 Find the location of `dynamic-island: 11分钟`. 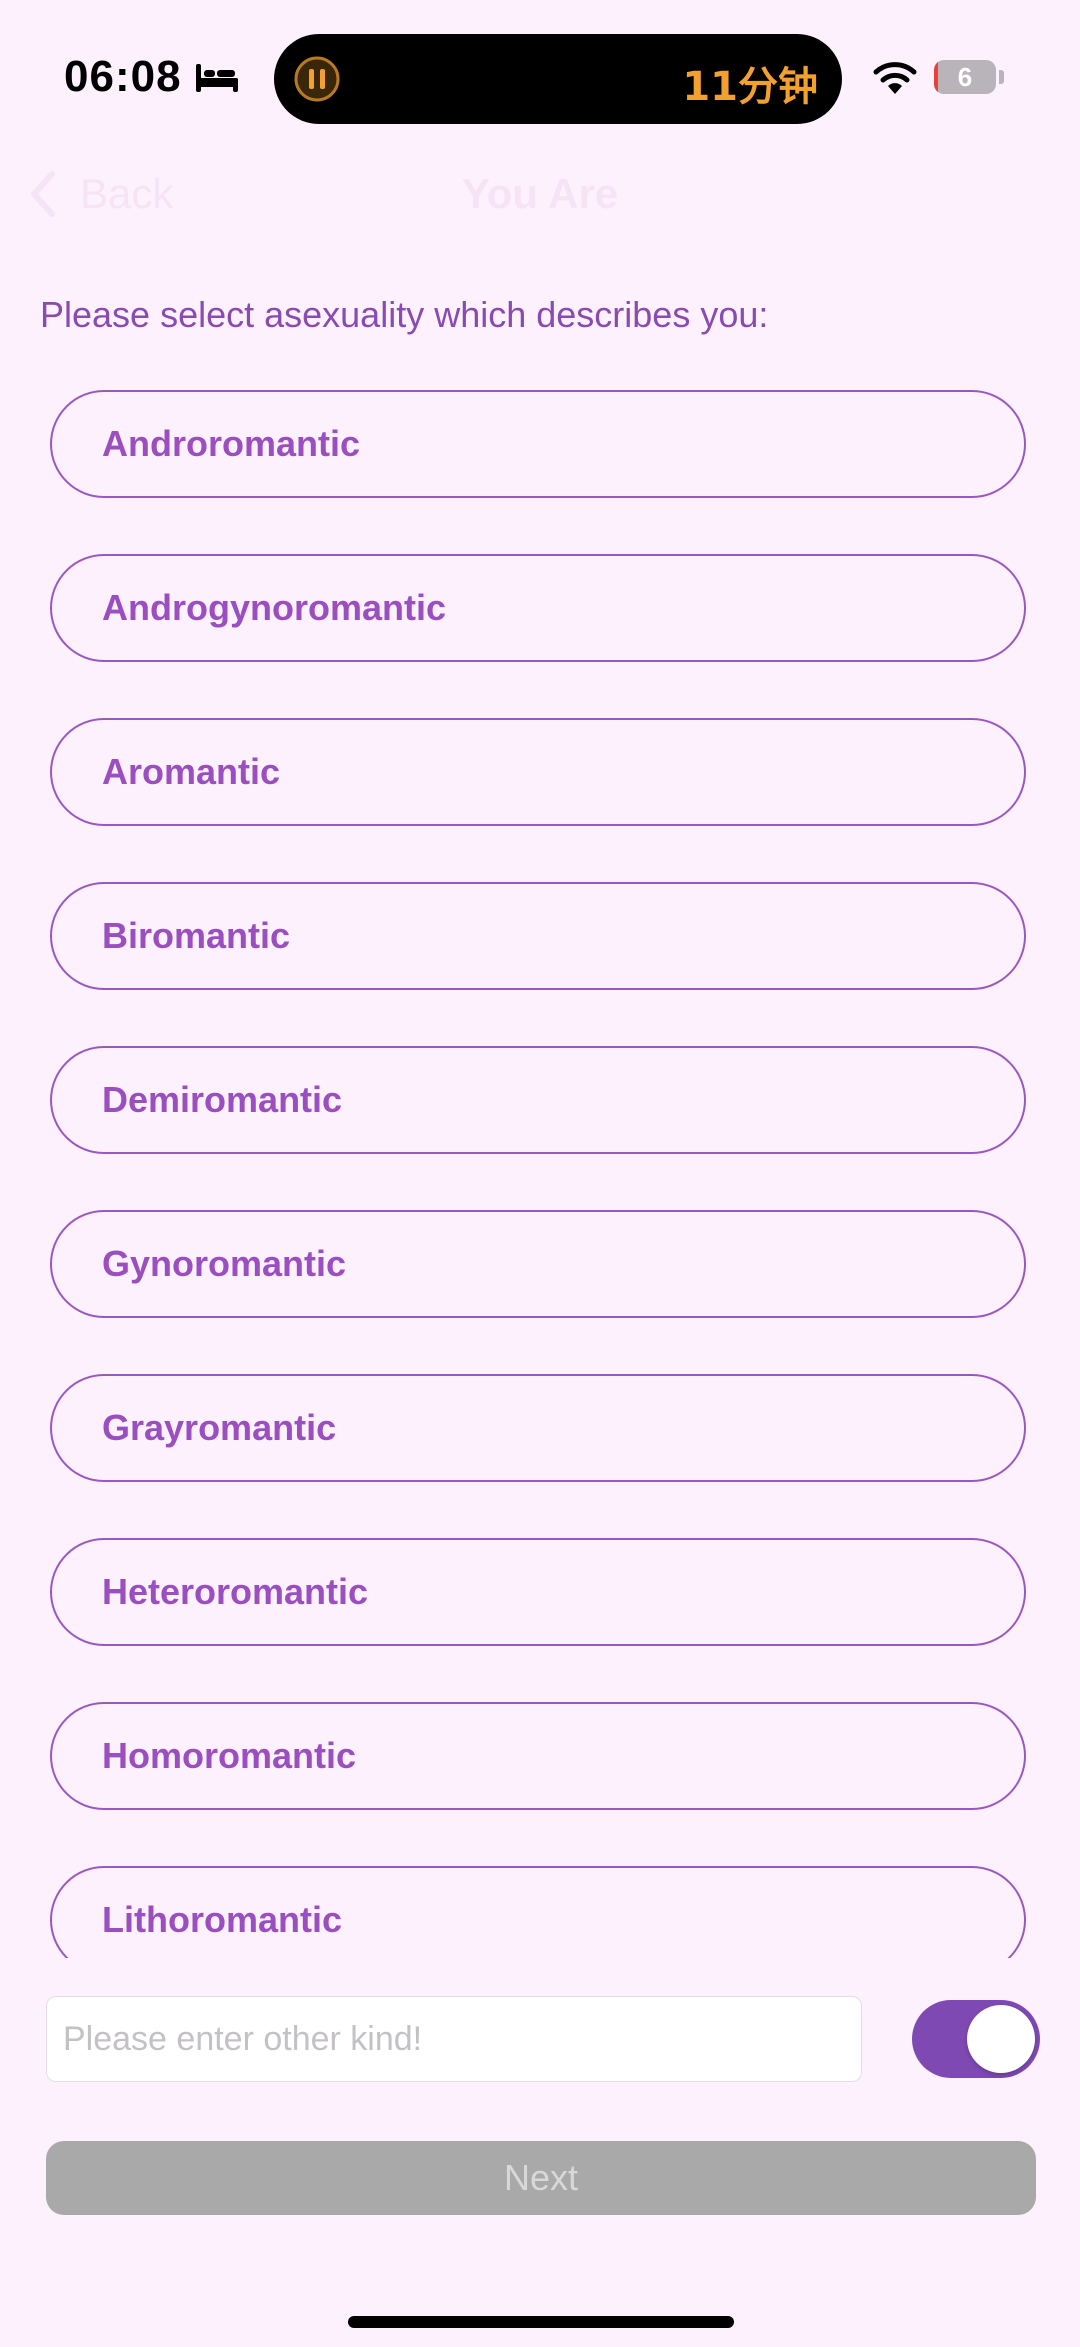

dynamic-island: 11分钟 is located at coordinates (558, 79).